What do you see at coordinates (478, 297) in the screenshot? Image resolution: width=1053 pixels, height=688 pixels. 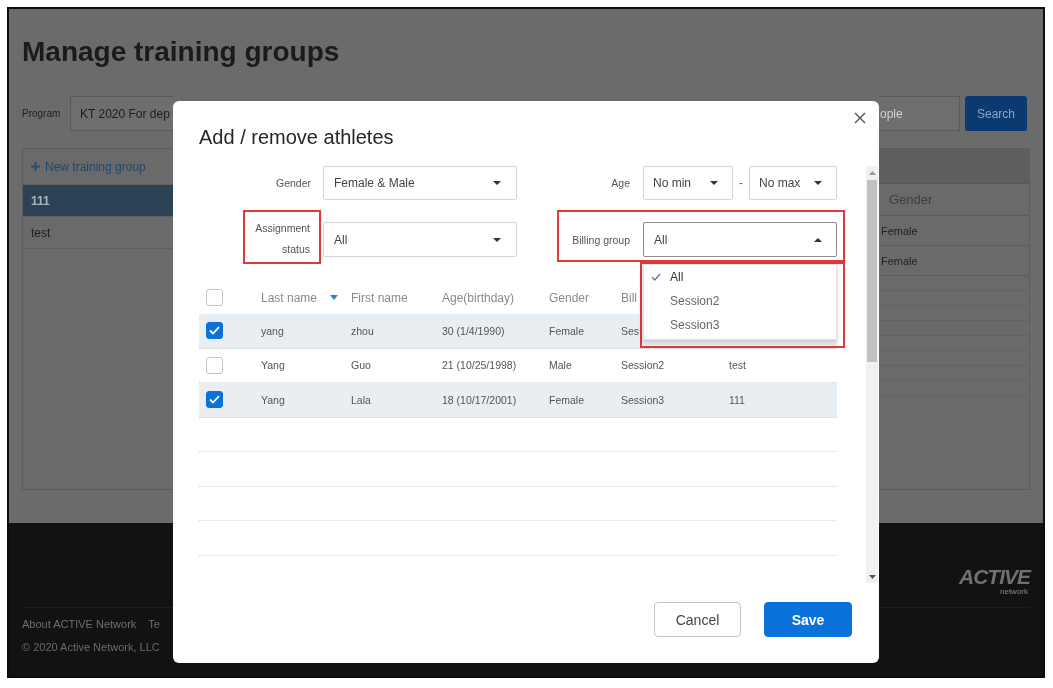 I see `column-header: Age(birthday)` at bounding box center [478, 297].